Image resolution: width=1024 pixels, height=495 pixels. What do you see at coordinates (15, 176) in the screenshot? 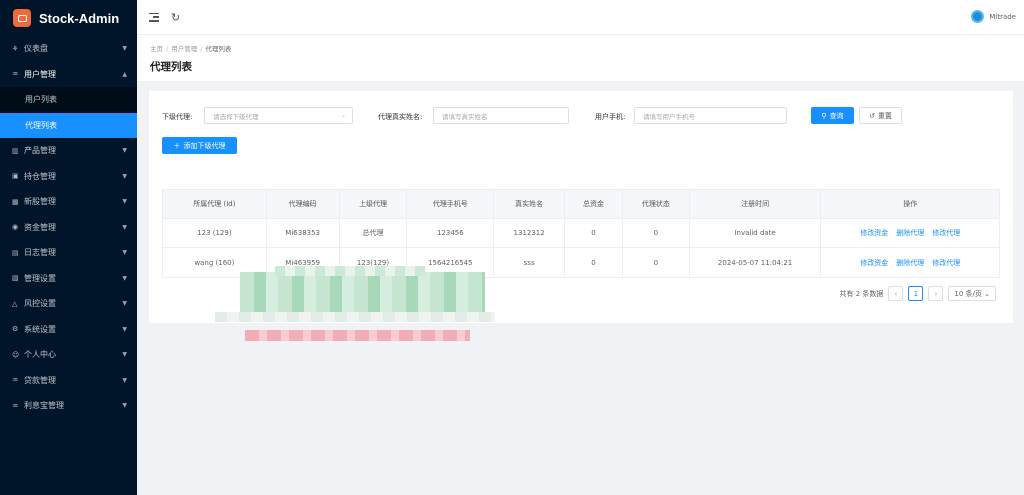
I see `holdings-icon: ▣` at bounding box center [15, 176].